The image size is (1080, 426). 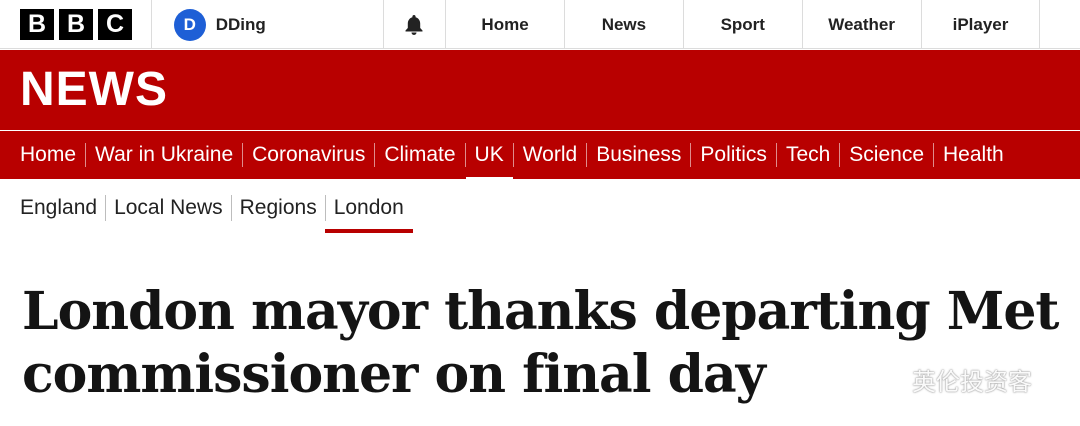 What do you see at coordinates (240, 24) in the screenshot?
I see `account-name: DDing` at bounding box center [240, 24].